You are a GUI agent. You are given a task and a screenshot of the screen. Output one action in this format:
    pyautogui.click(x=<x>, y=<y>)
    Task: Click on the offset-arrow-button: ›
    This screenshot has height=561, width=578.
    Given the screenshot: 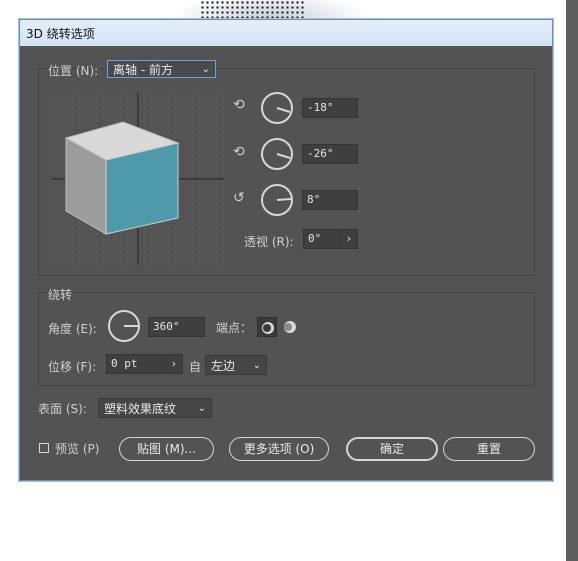 What is the action you would take?
    pyautogui.click(x=174, y=364)
    